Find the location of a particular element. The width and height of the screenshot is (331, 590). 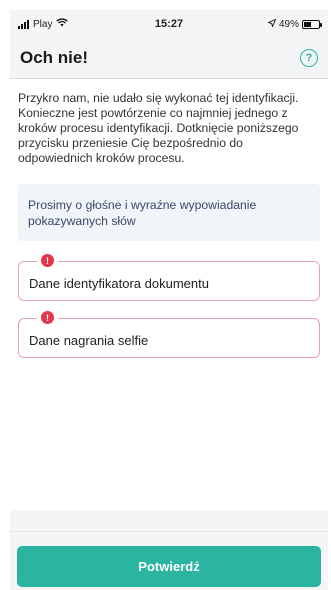

header: Och nie! ? is located at coordinates (169, 58).